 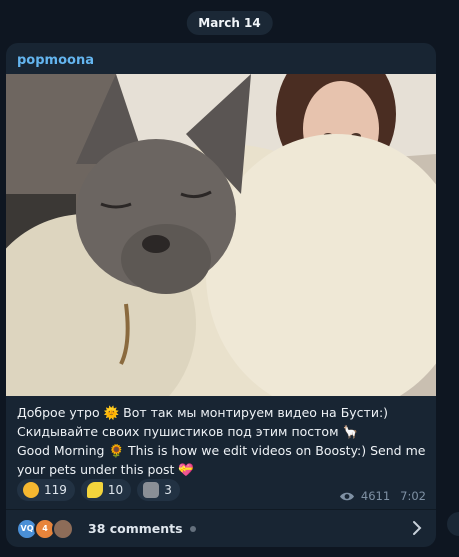 What do you see at coordinates (413, 496) in the screenshot?
I see `post-time: 7:02` at bounding box center [413, 496].